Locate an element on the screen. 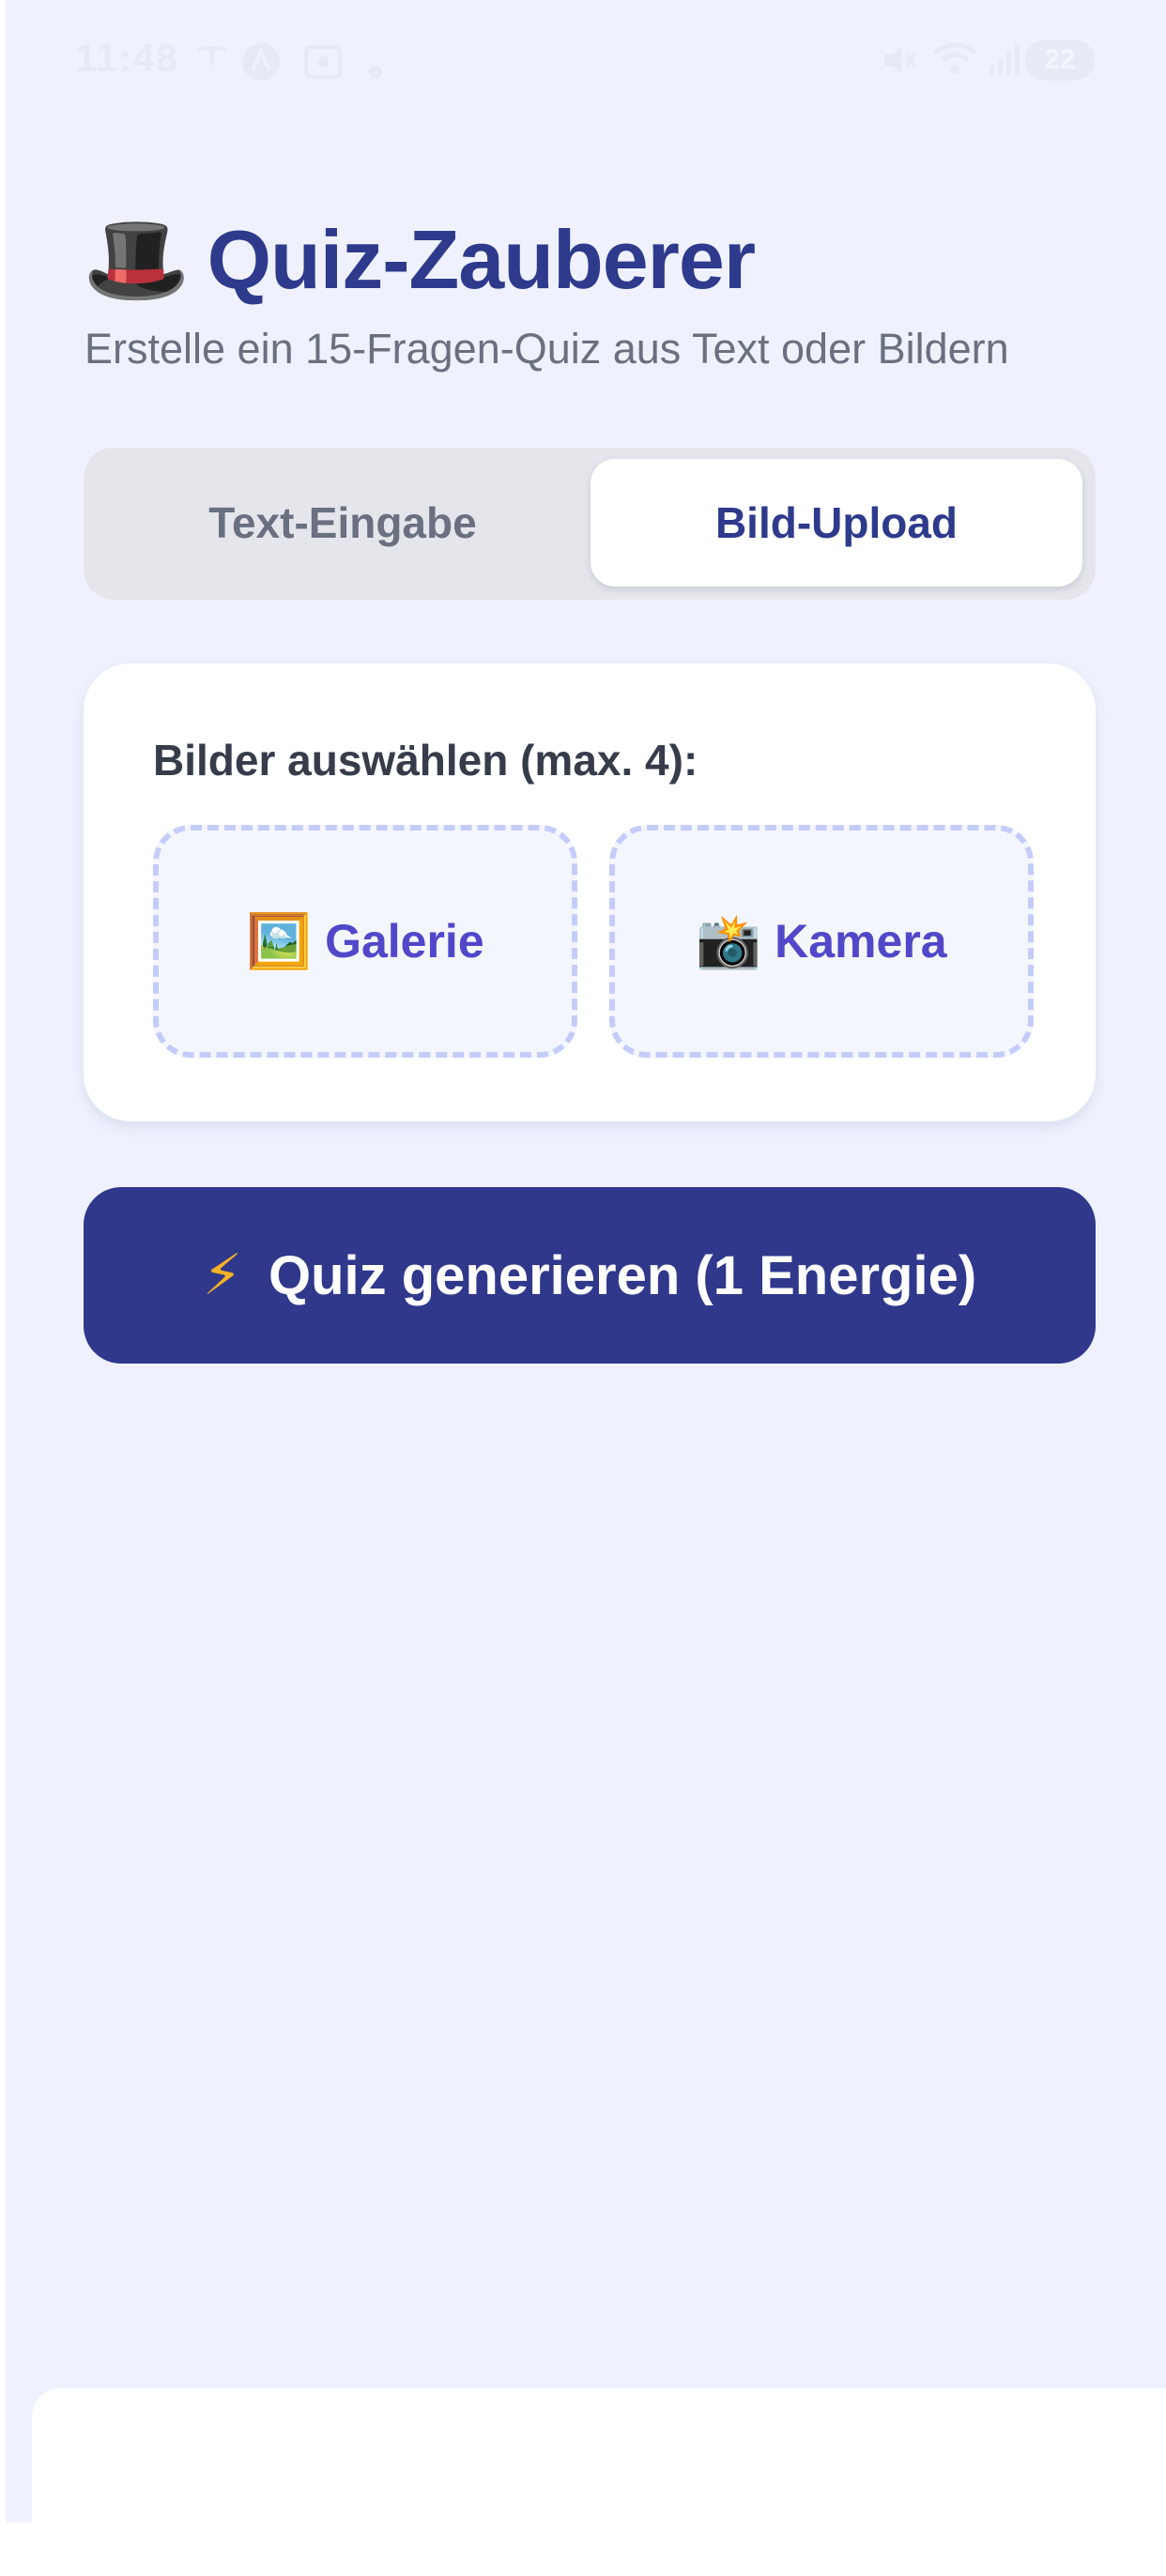 This screenshot has height=2576, width=1166. battery-icon: 22 is located at coordinates (1060, 60).